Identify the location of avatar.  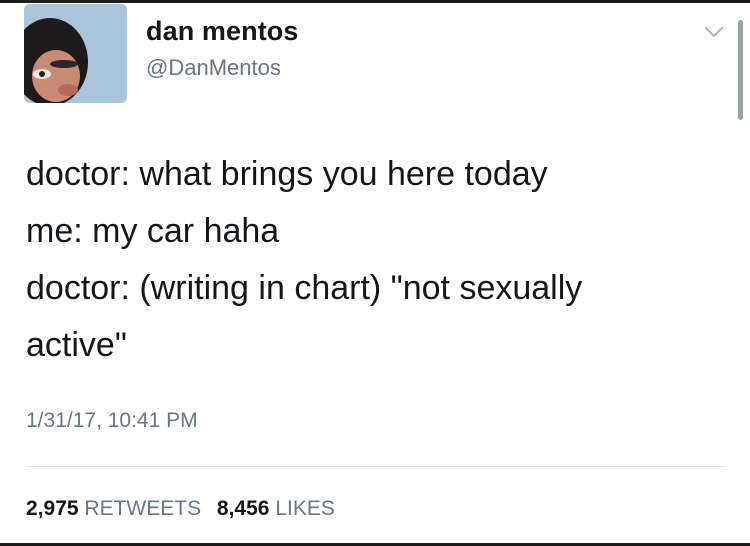
(75, 53).